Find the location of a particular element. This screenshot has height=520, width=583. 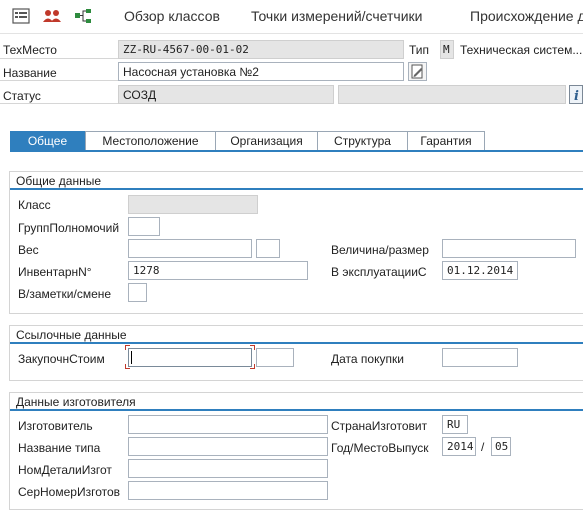

serial-number-field is located at coordinates (228, 490).